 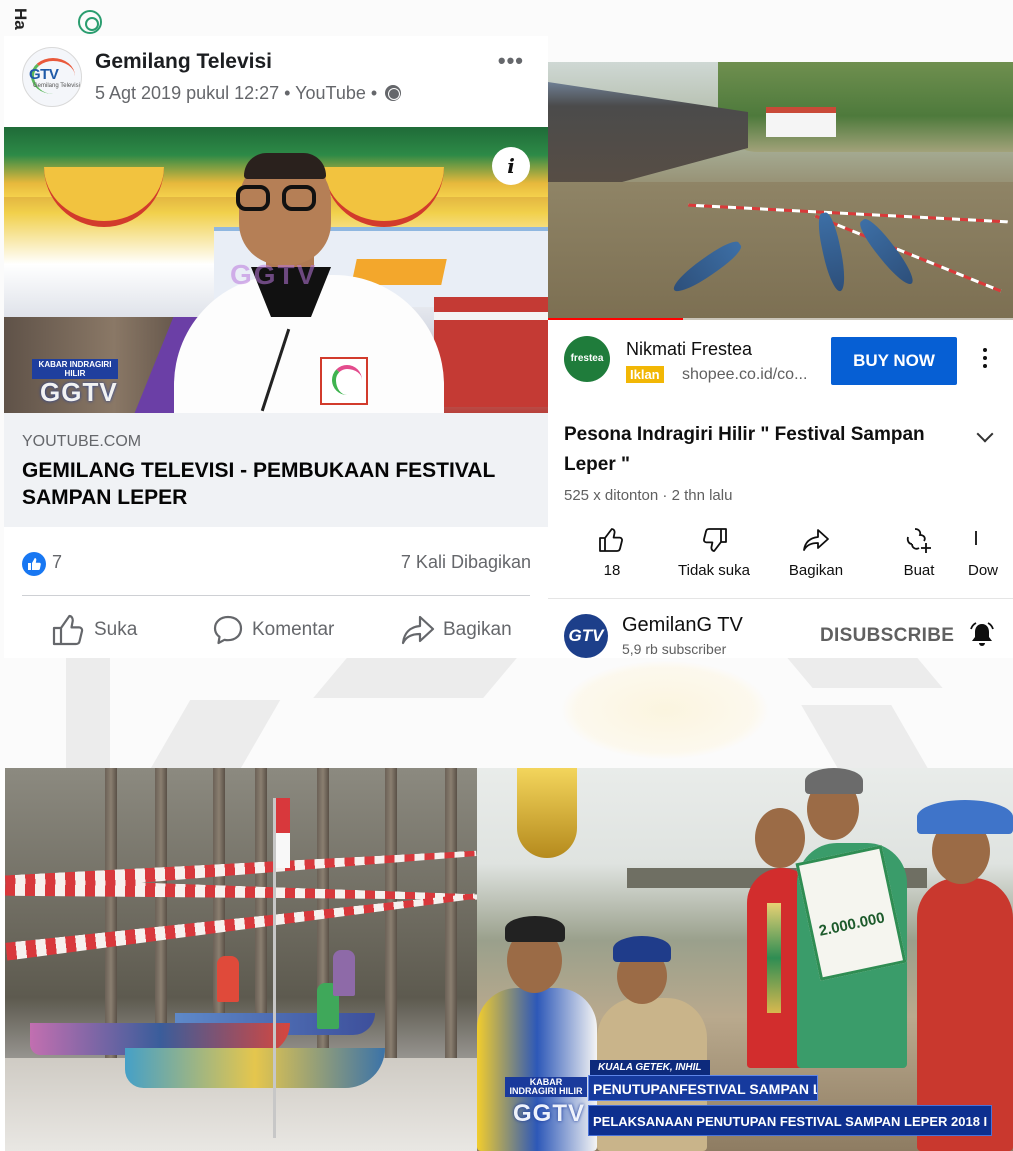 I want to click on channel-name: GemilanG TV, so click(x=682, y=625).